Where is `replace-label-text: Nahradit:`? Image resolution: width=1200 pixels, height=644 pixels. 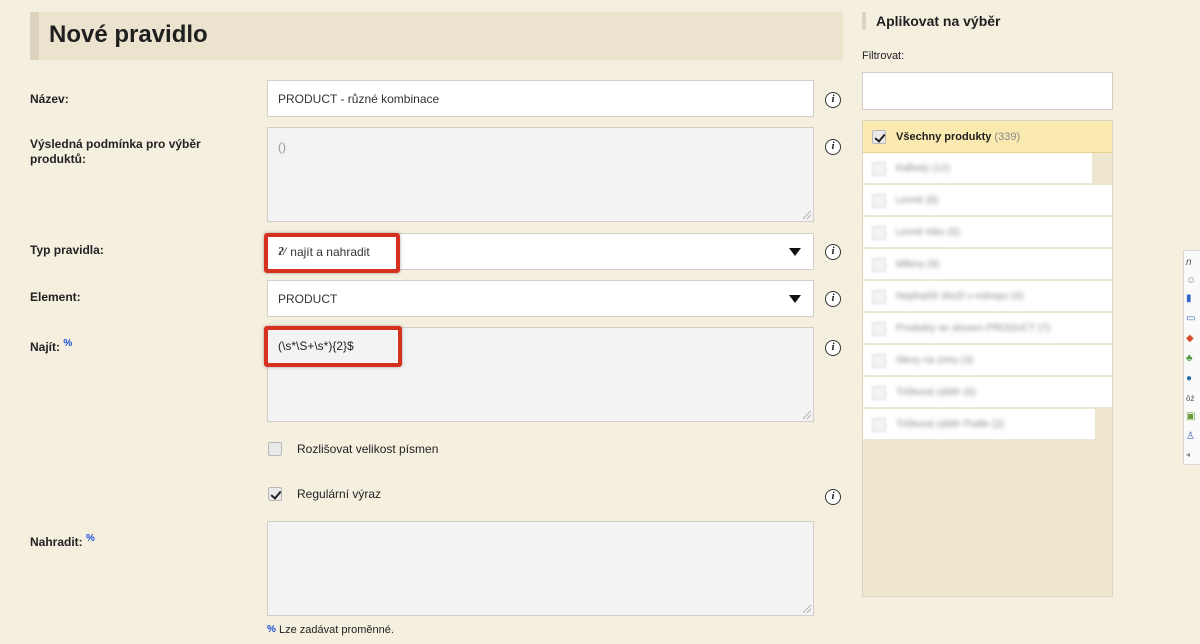
replace-label-text: Nahradit: is located at coordinates (56, 542).